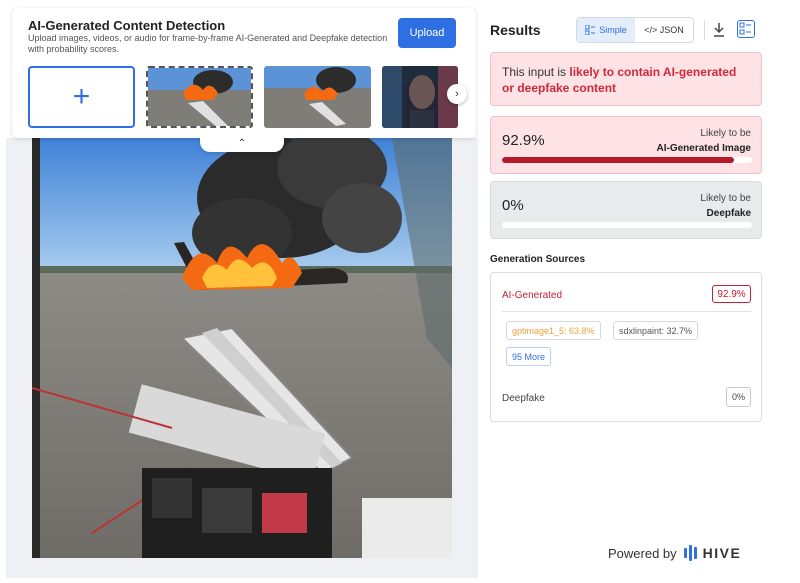  What do you see at coordinates (690, 553) in the screenshot?
I see `hive-logo-icon` at bounding box center [690, 553].